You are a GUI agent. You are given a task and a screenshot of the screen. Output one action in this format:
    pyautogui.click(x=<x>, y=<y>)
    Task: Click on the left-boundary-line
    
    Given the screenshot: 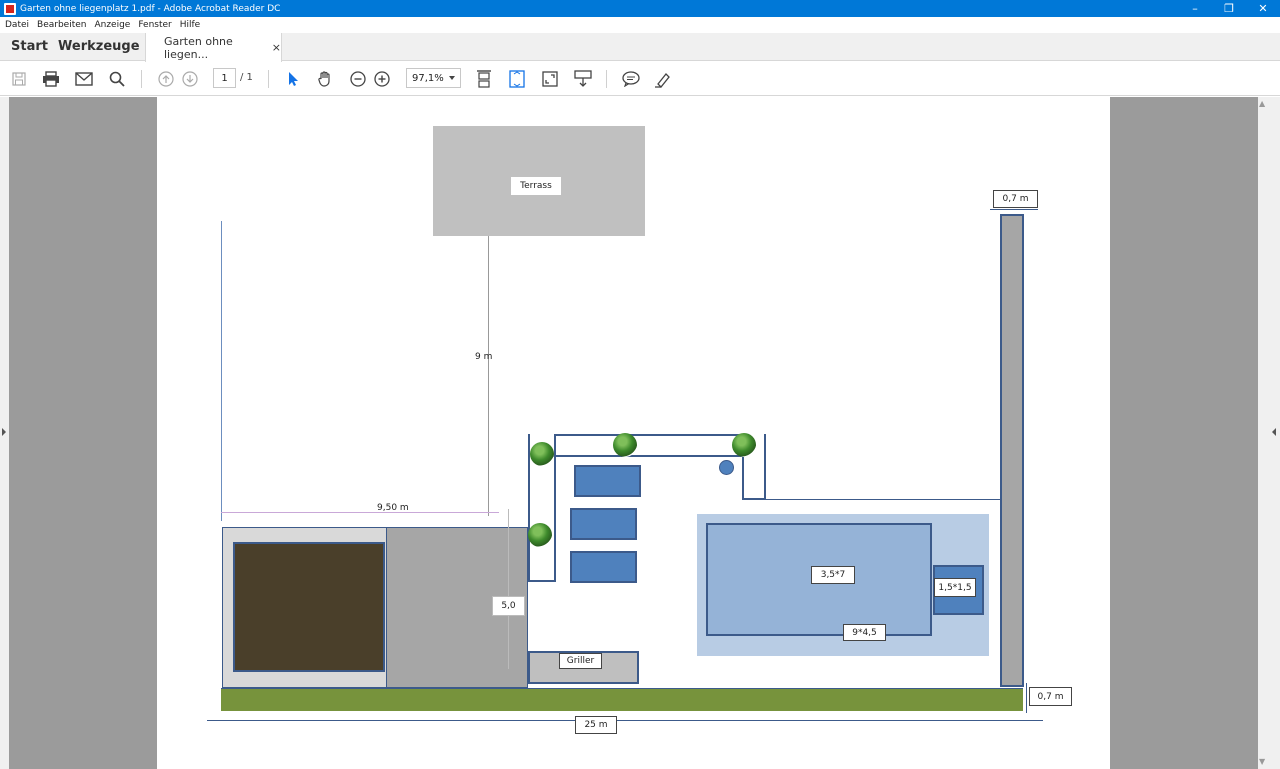 What is the action you would take?
    pyautogui.click(x=221, y=371)
    